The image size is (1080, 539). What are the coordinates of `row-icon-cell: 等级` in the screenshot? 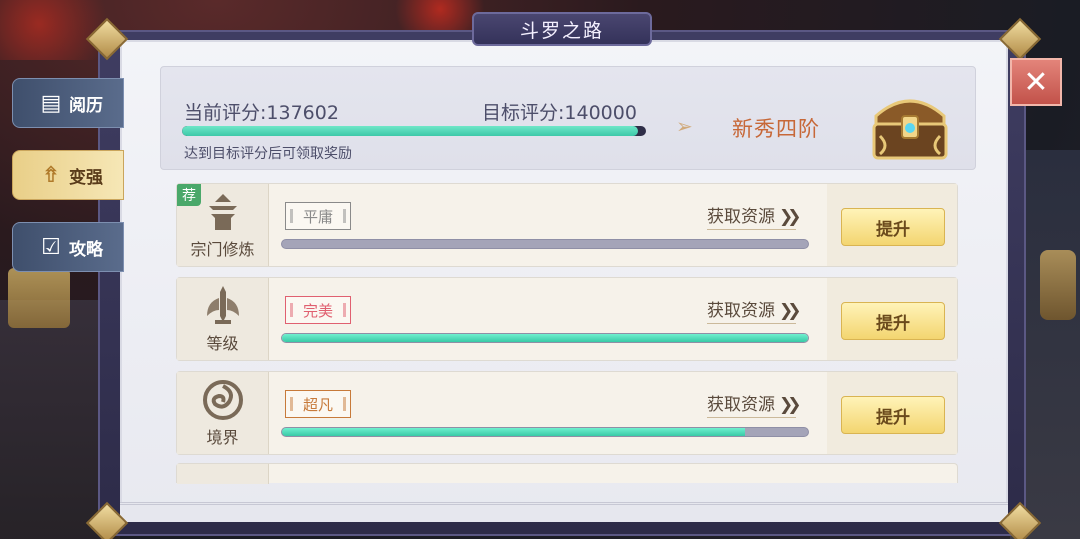 It's located at (223, 319).